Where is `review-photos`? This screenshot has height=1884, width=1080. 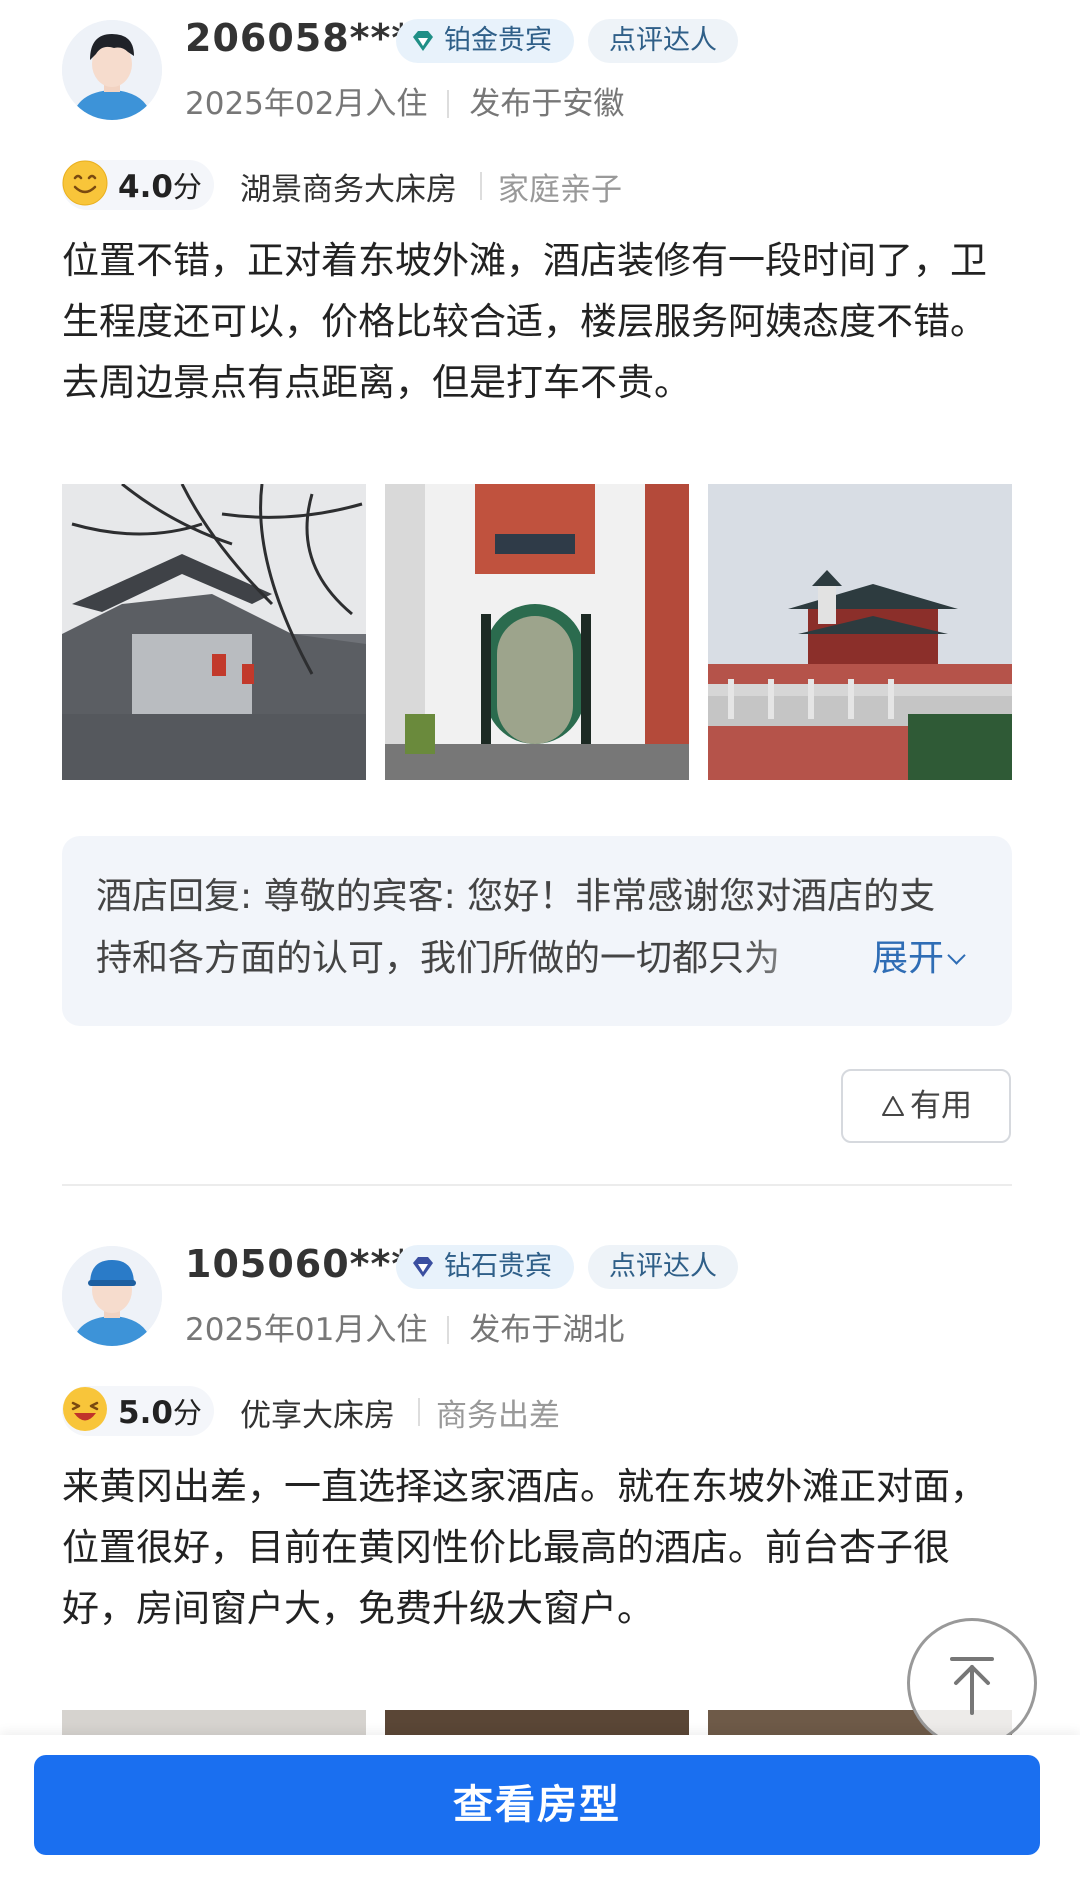 review-photos is located at coordinates (537, 632).